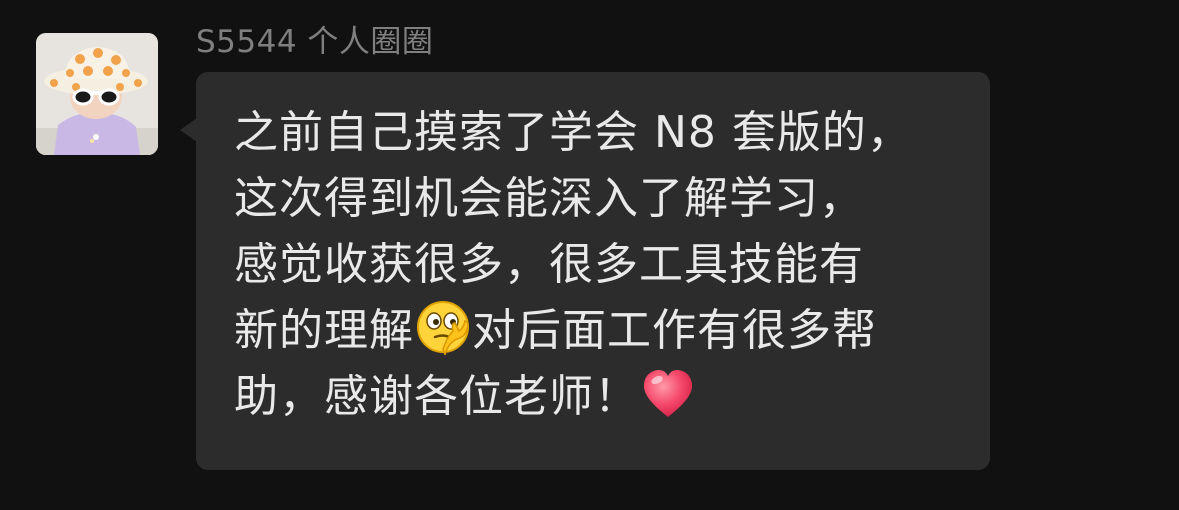 Image resolution: width=1179 pixels, height=510 pixels. Describe the element at coordinates (443, 327) in the screenshot. I see `thinking-face-emoji` at that location.